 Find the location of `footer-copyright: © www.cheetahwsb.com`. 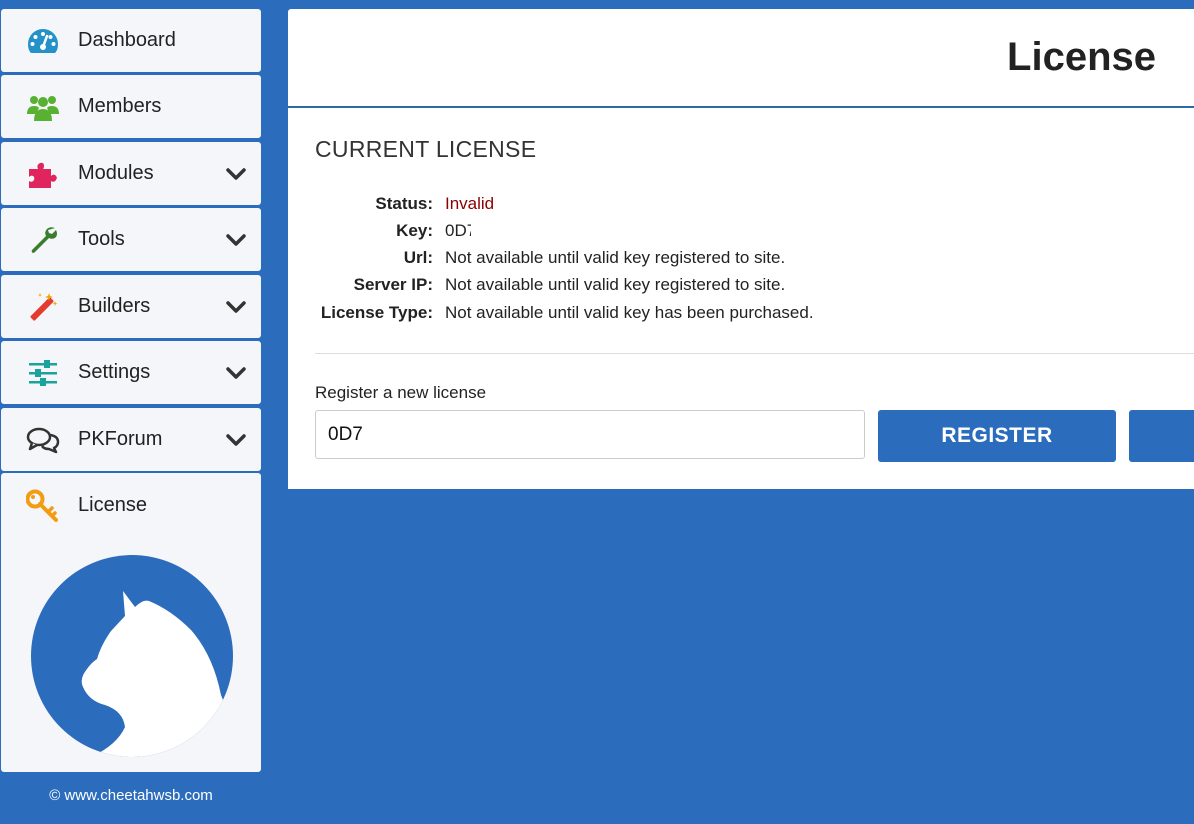

footer-copyright: © www.cheetahwsb.com is located at coordinates (131, 795).